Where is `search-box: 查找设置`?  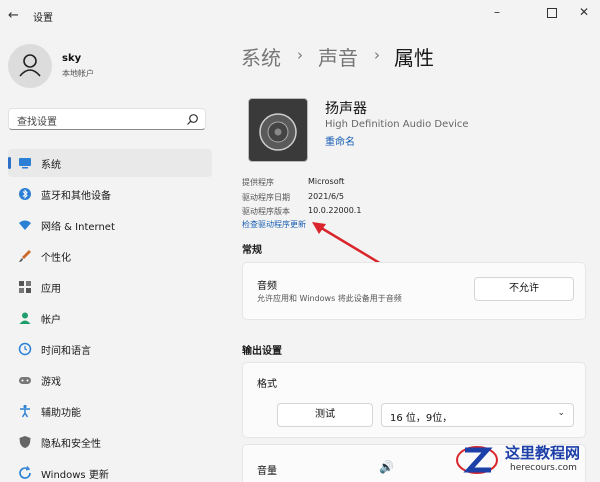
search-box: 查找设置 is located at coordinates (107, 119).